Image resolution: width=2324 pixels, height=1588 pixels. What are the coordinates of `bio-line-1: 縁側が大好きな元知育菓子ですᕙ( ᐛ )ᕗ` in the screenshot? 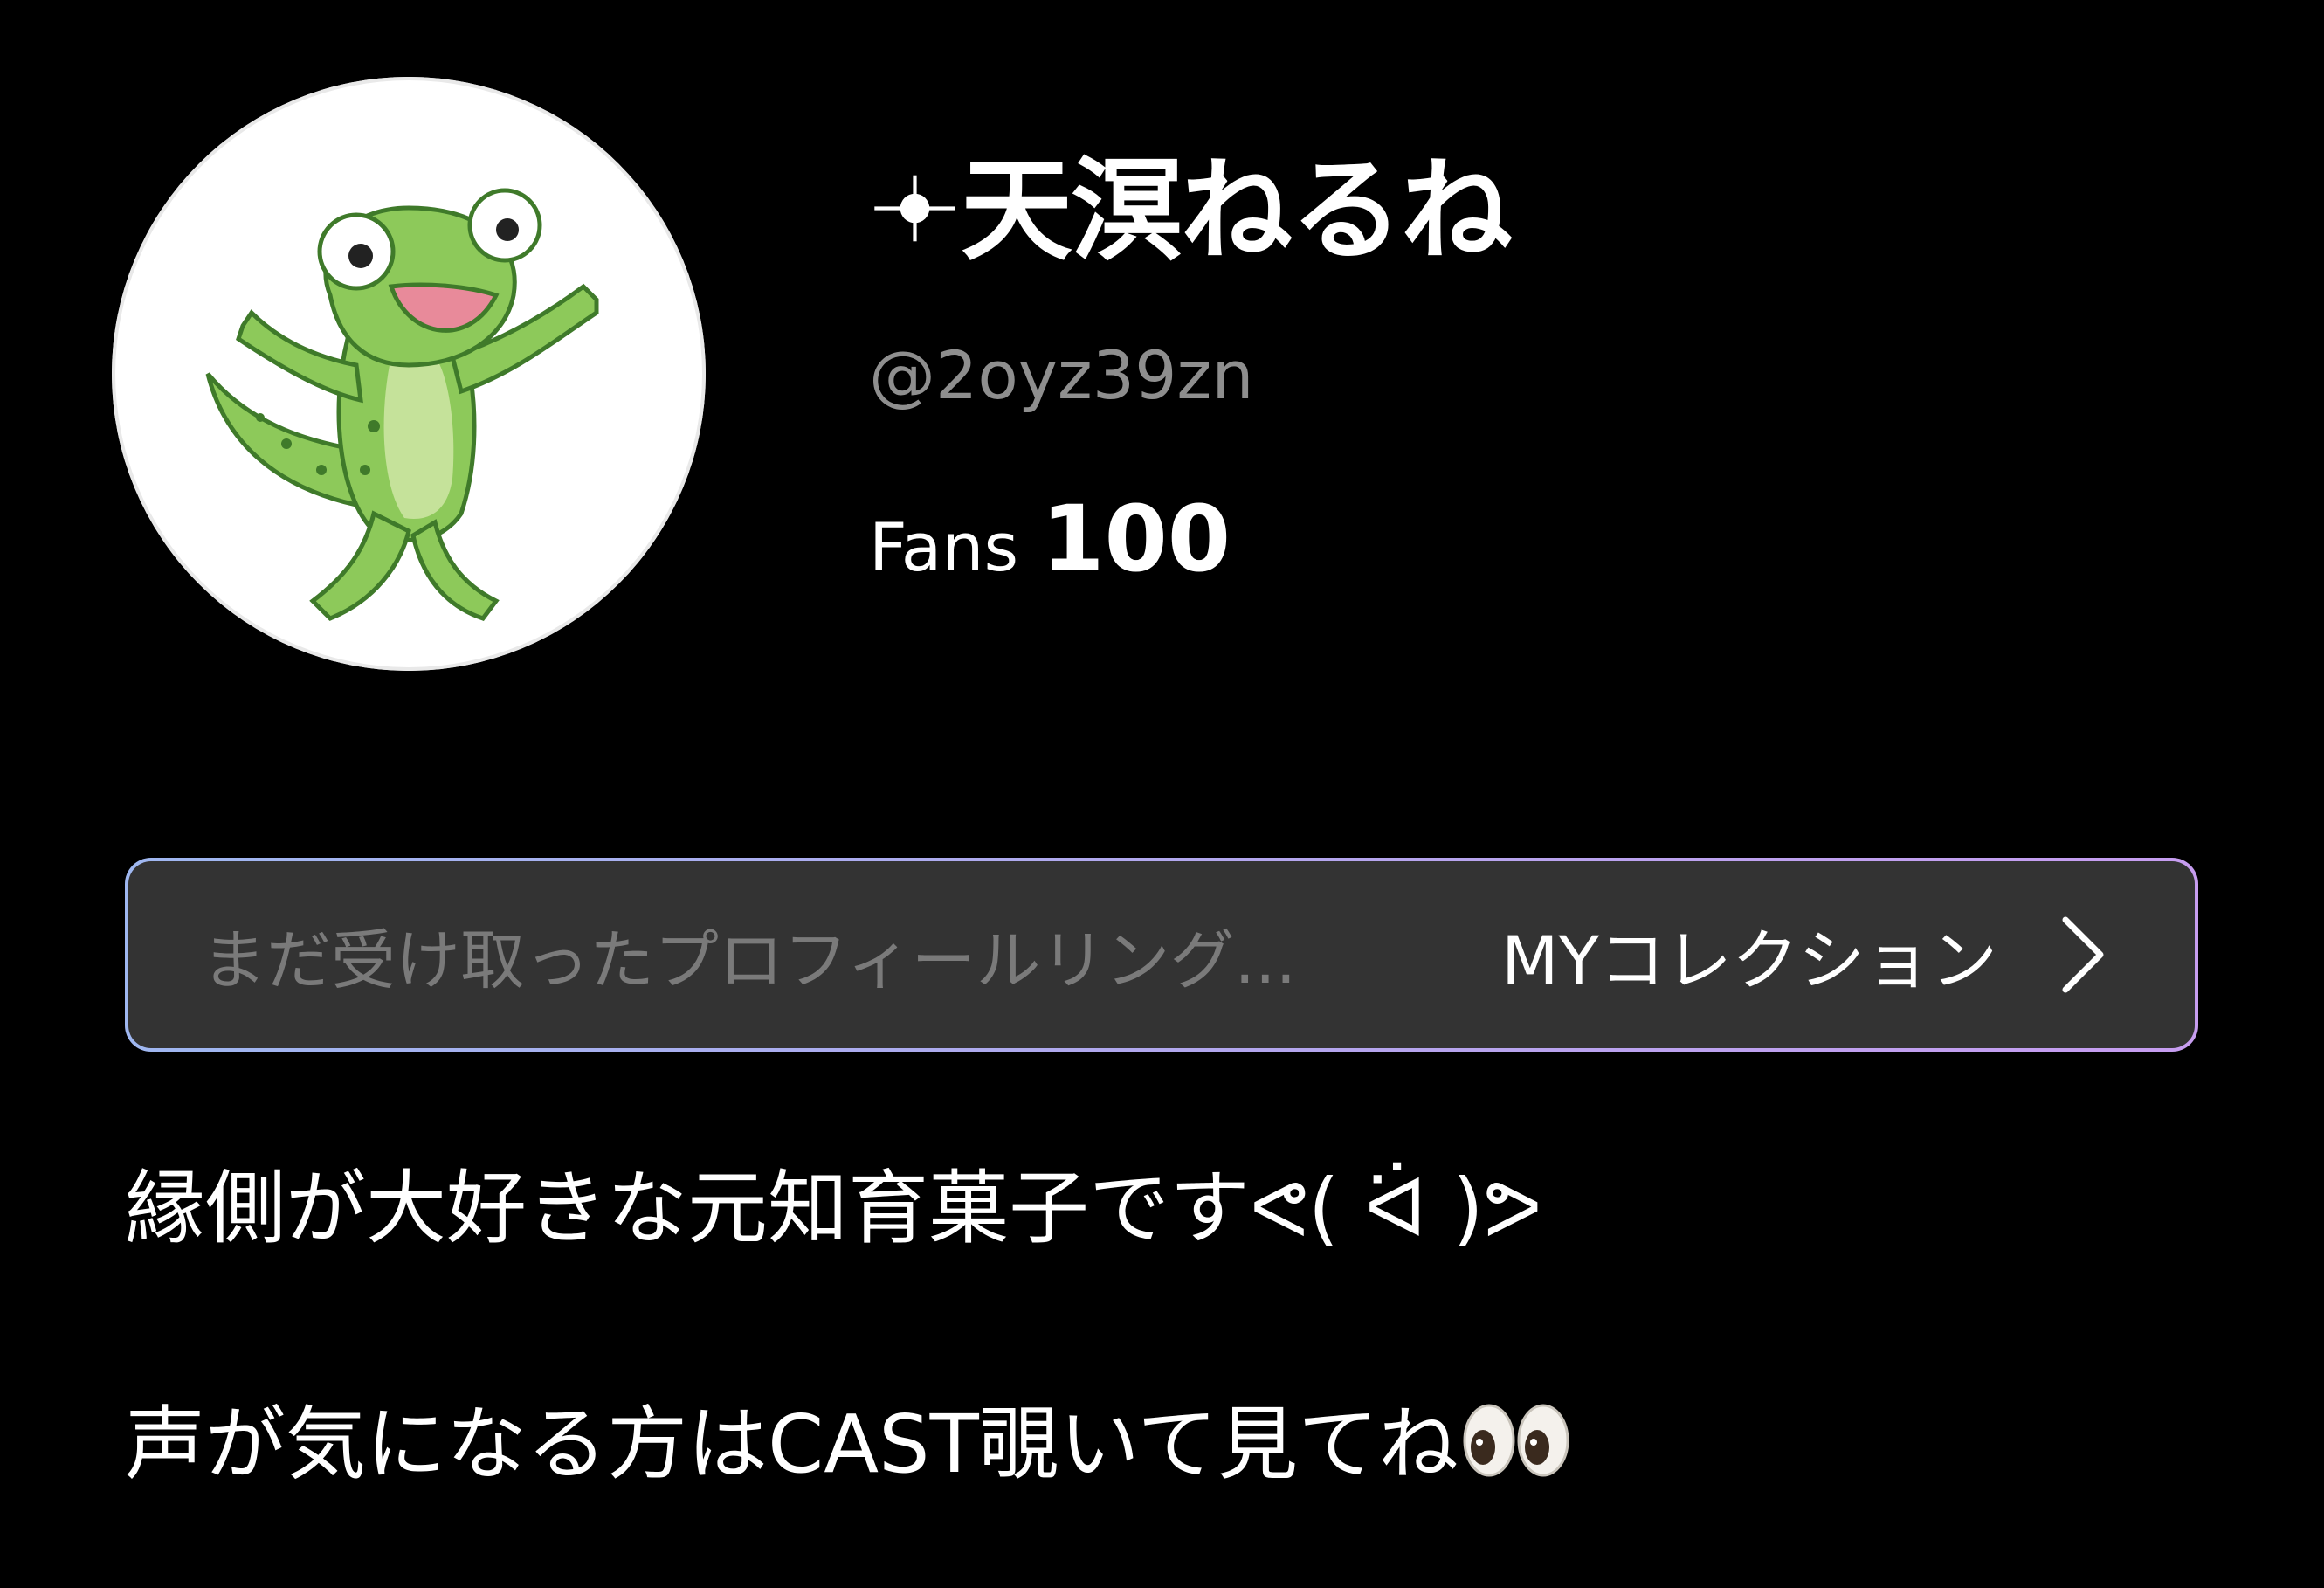 It's located at (833, 1208).